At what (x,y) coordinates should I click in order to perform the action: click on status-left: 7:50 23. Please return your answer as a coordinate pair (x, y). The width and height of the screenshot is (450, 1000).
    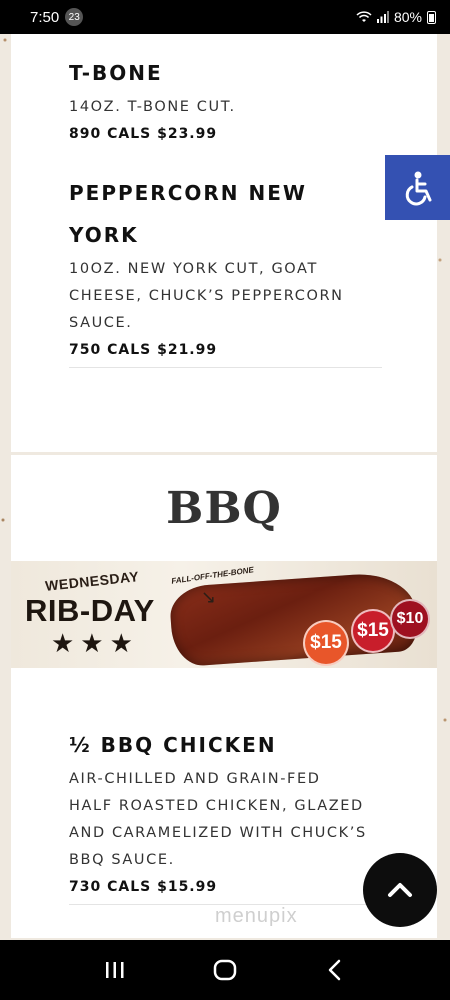
    Looking at the image, I should click on (57, 17).